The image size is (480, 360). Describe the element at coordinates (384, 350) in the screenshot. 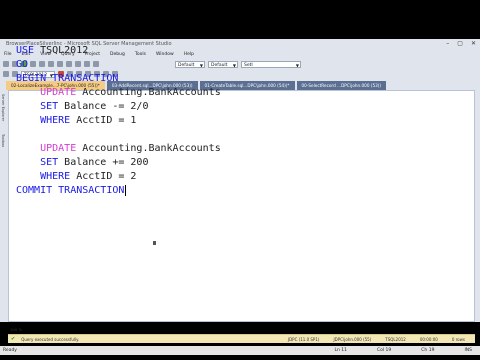

I see `status-column: Col 19` at that location.